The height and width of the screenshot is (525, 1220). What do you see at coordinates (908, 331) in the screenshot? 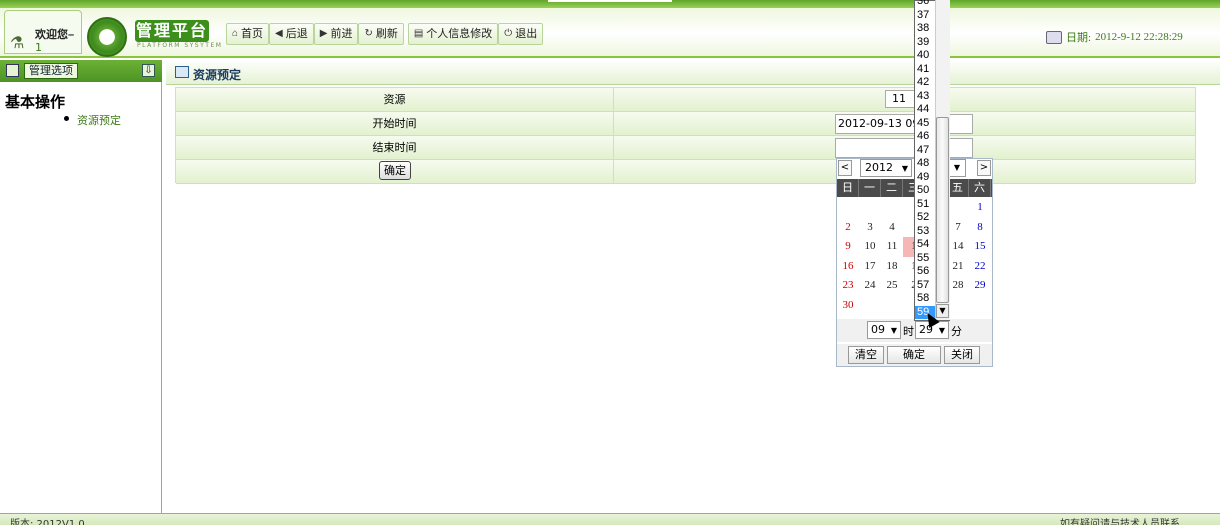
I see `hour-label: 时` at bounding box center [908, 331].